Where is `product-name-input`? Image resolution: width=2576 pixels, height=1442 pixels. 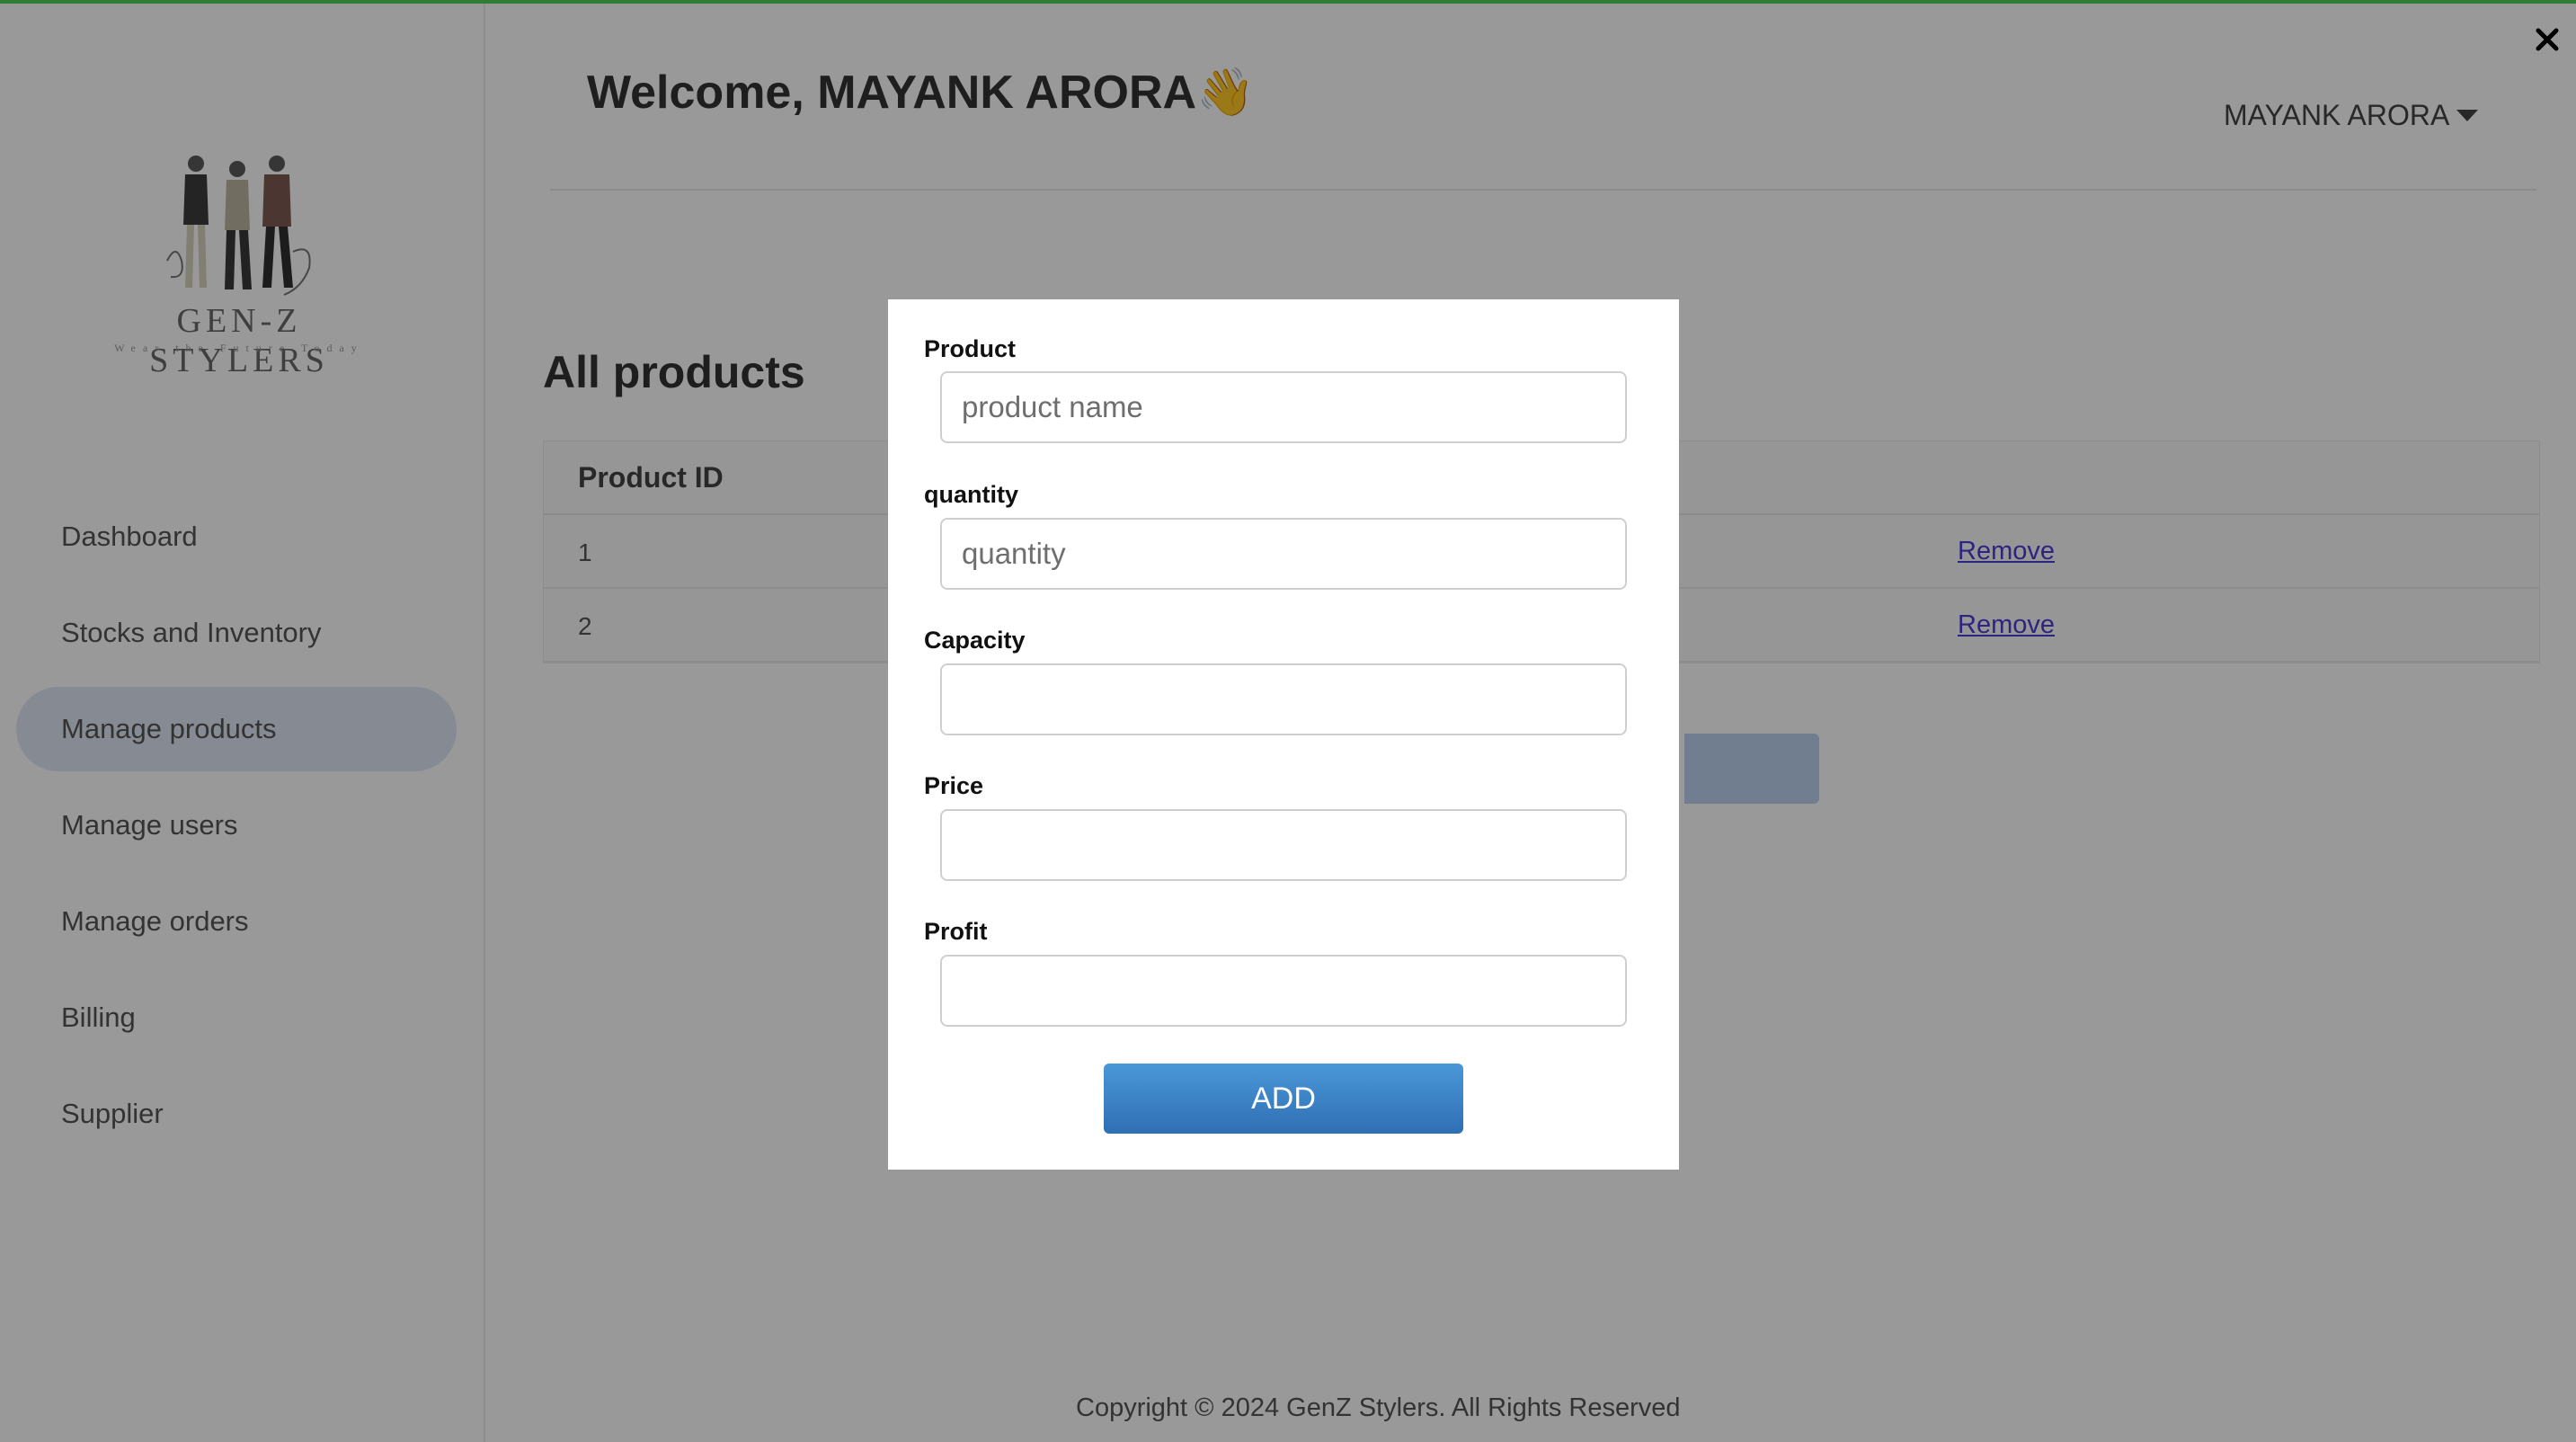
product-name-input is located at coordinates (1283, 407).